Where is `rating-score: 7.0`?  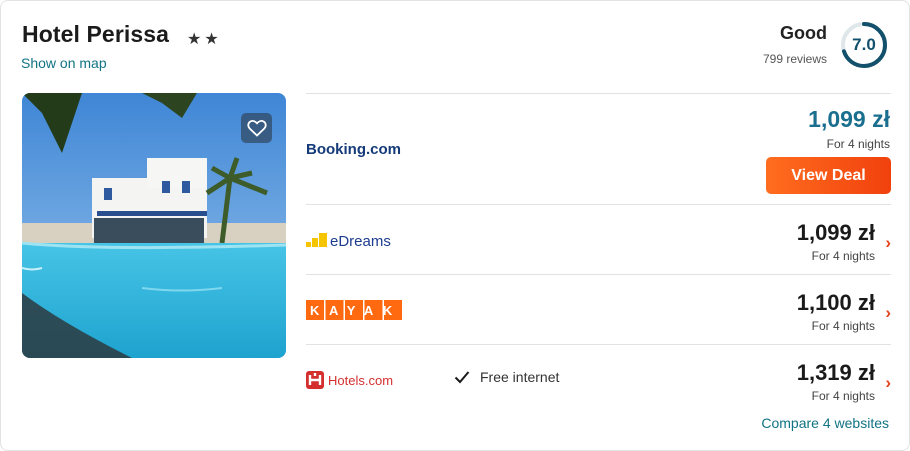 rating-score: 7.0 is located at coordinates (864, 44).